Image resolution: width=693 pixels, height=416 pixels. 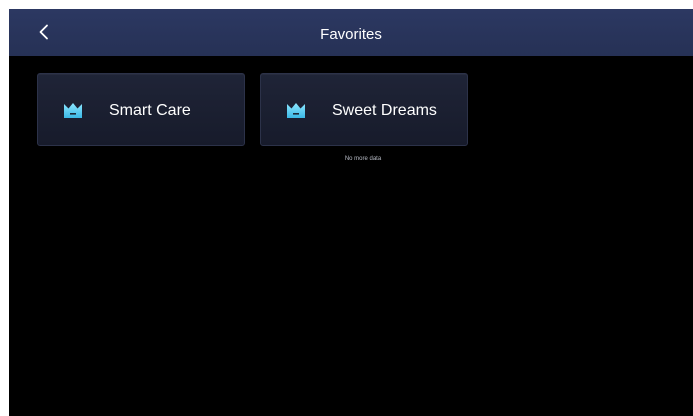 I want to click on page-title: Favorites, so click(x=351, y=34).